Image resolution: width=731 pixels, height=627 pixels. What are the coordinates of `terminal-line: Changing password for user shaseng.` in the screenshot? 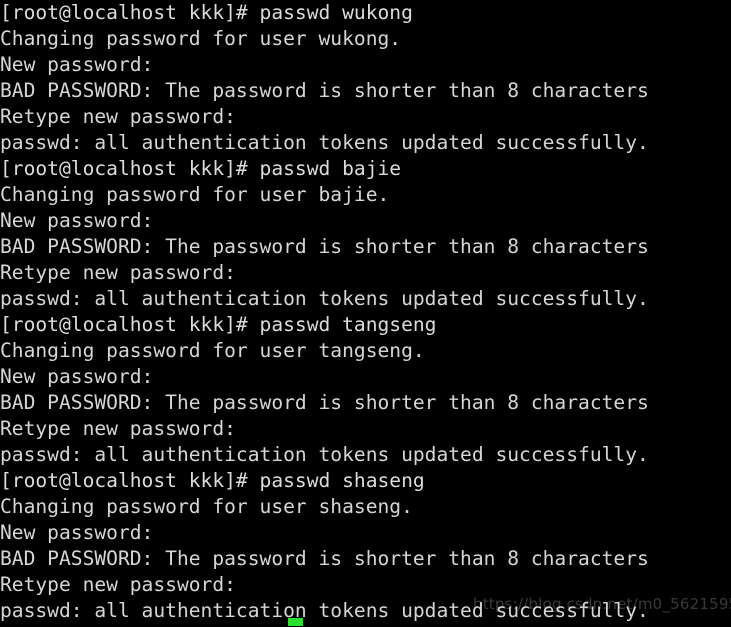 It's located at (206, 506).